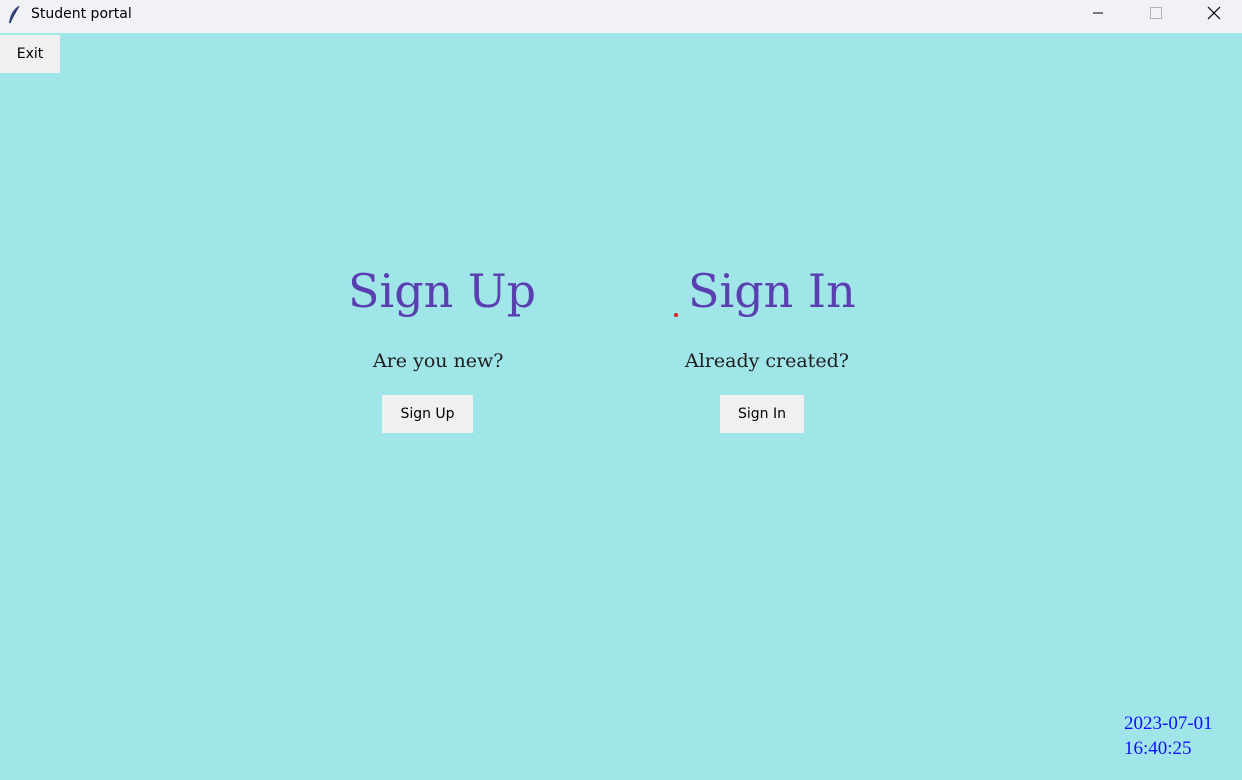 Image resolution: width=1242 pixels, height=780 pixels. I want to click on close-button, so click(1213, 15).